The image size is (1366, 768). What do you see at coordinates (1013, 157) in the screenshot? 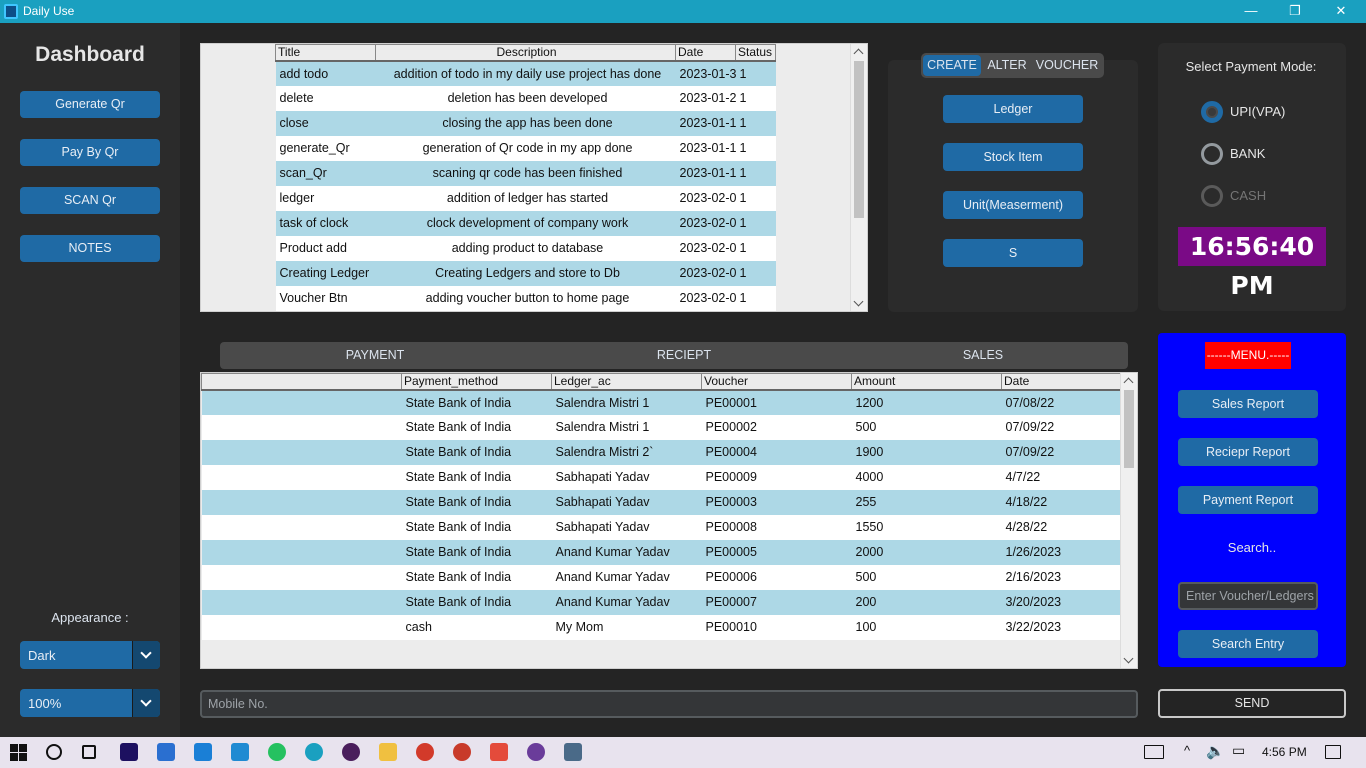
I see `stock-item-button: Stock Item` at bounding box center [1013, 157].